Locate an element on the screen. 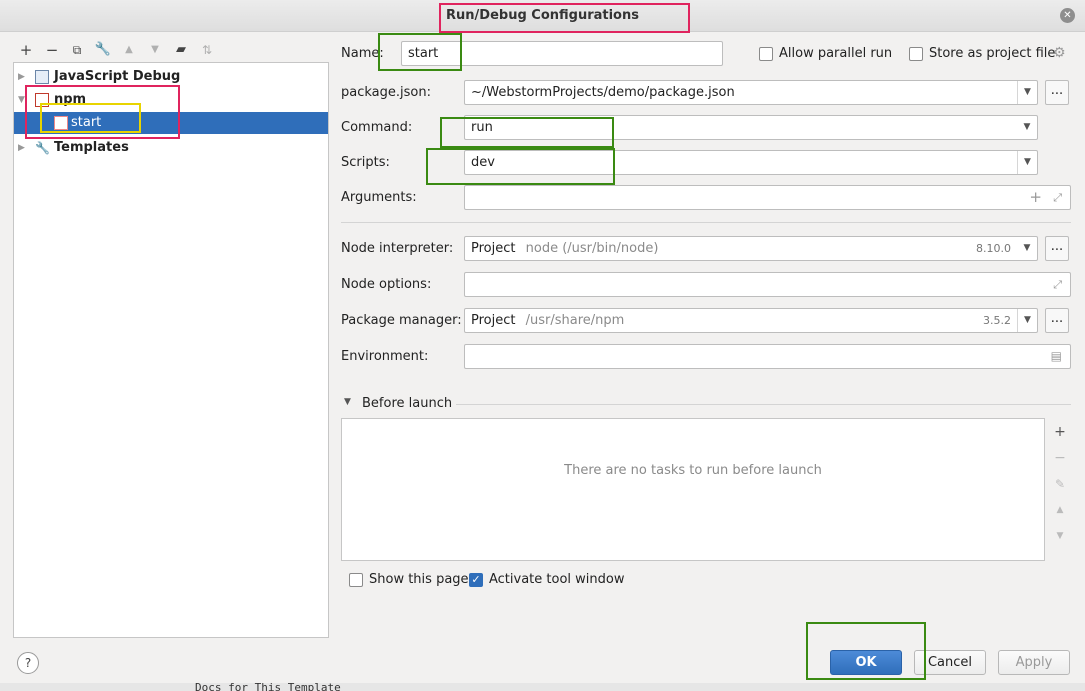  plus-icon: + is located at coordinates (1035, 197).